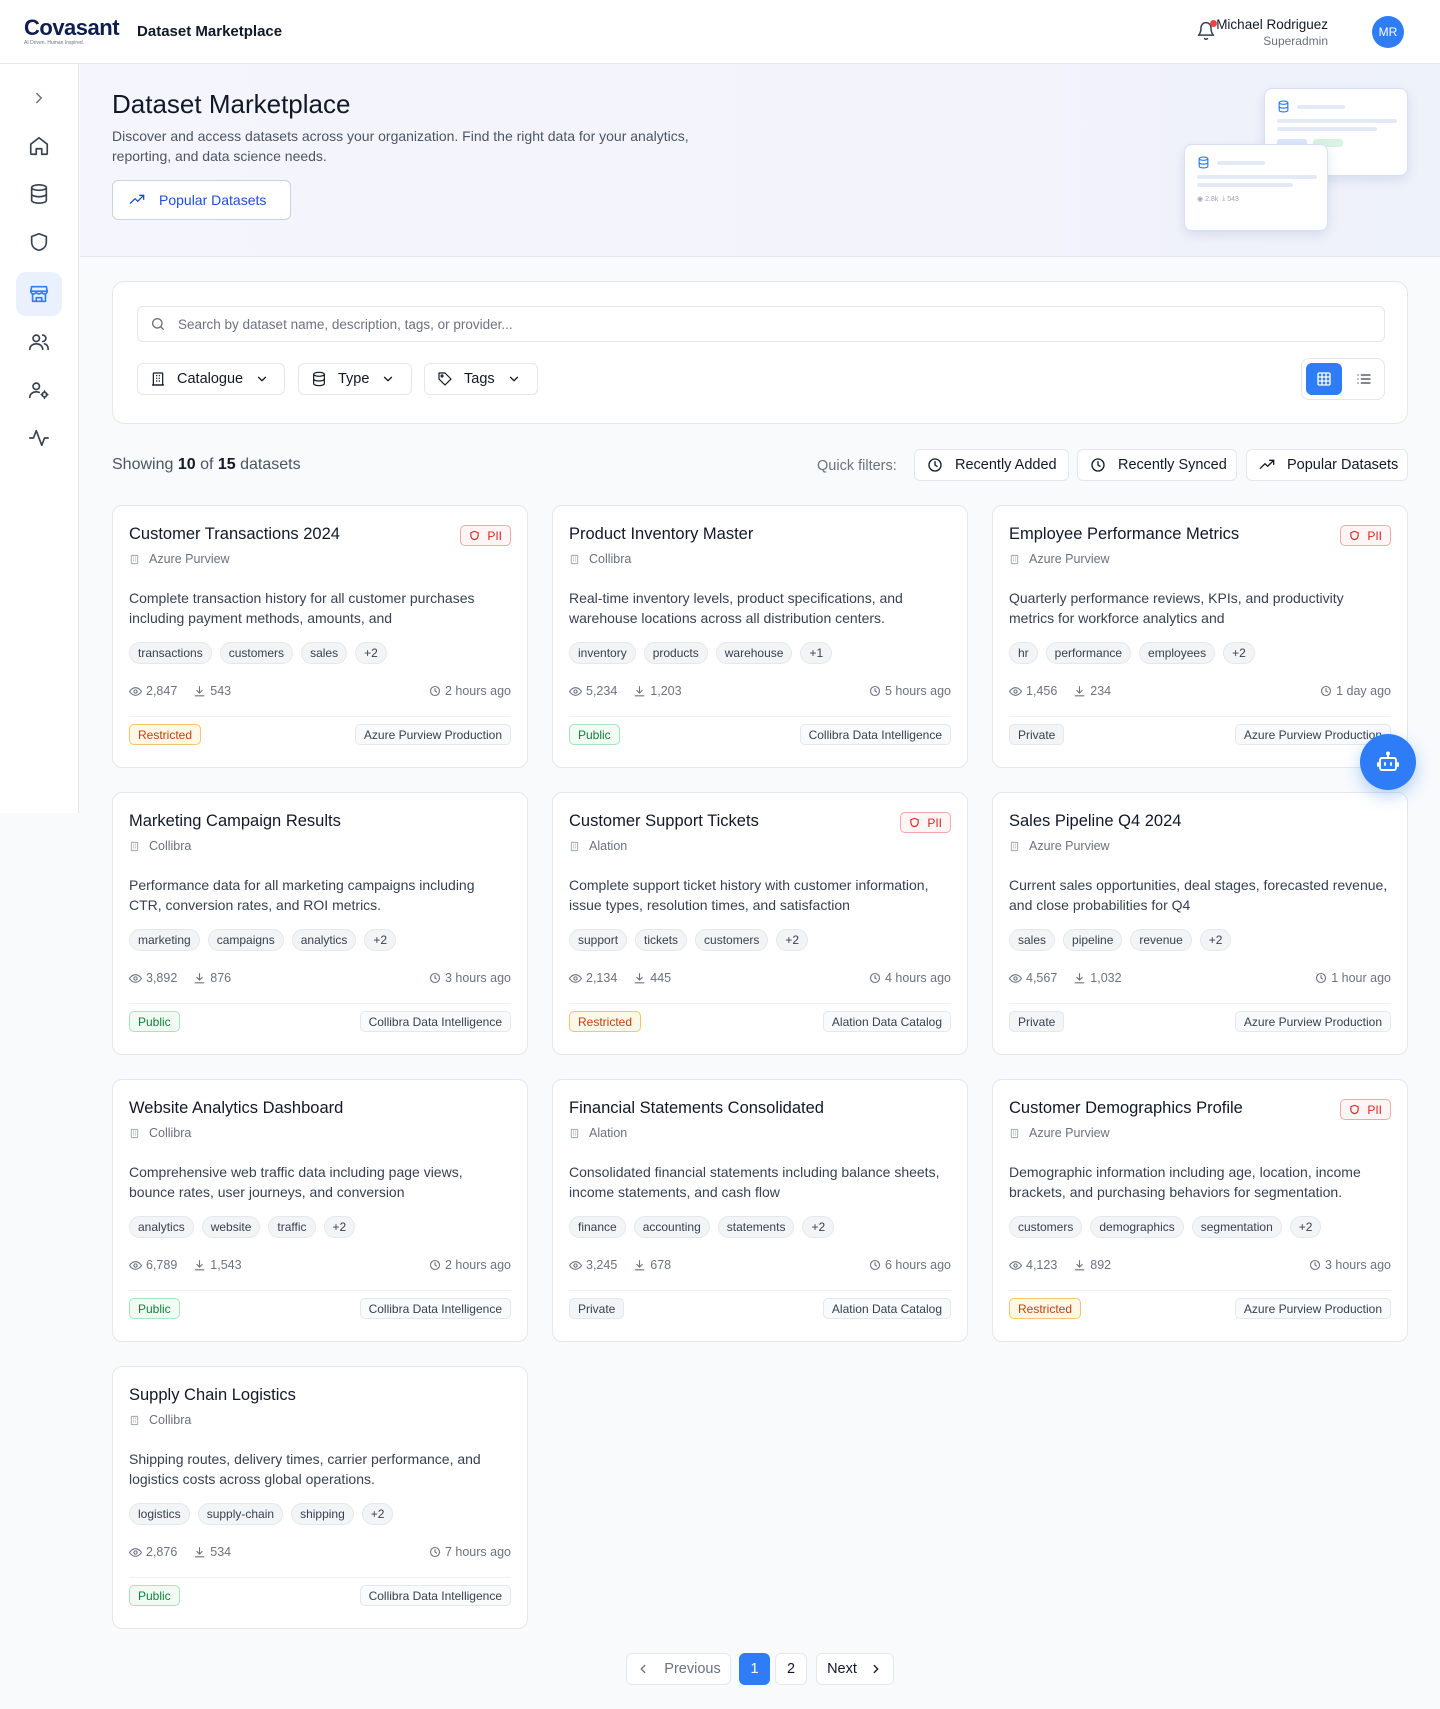 The width and height of the screenshot is (1440, 1709). I want to click on tag-chip: tickets, so click(661, 940).